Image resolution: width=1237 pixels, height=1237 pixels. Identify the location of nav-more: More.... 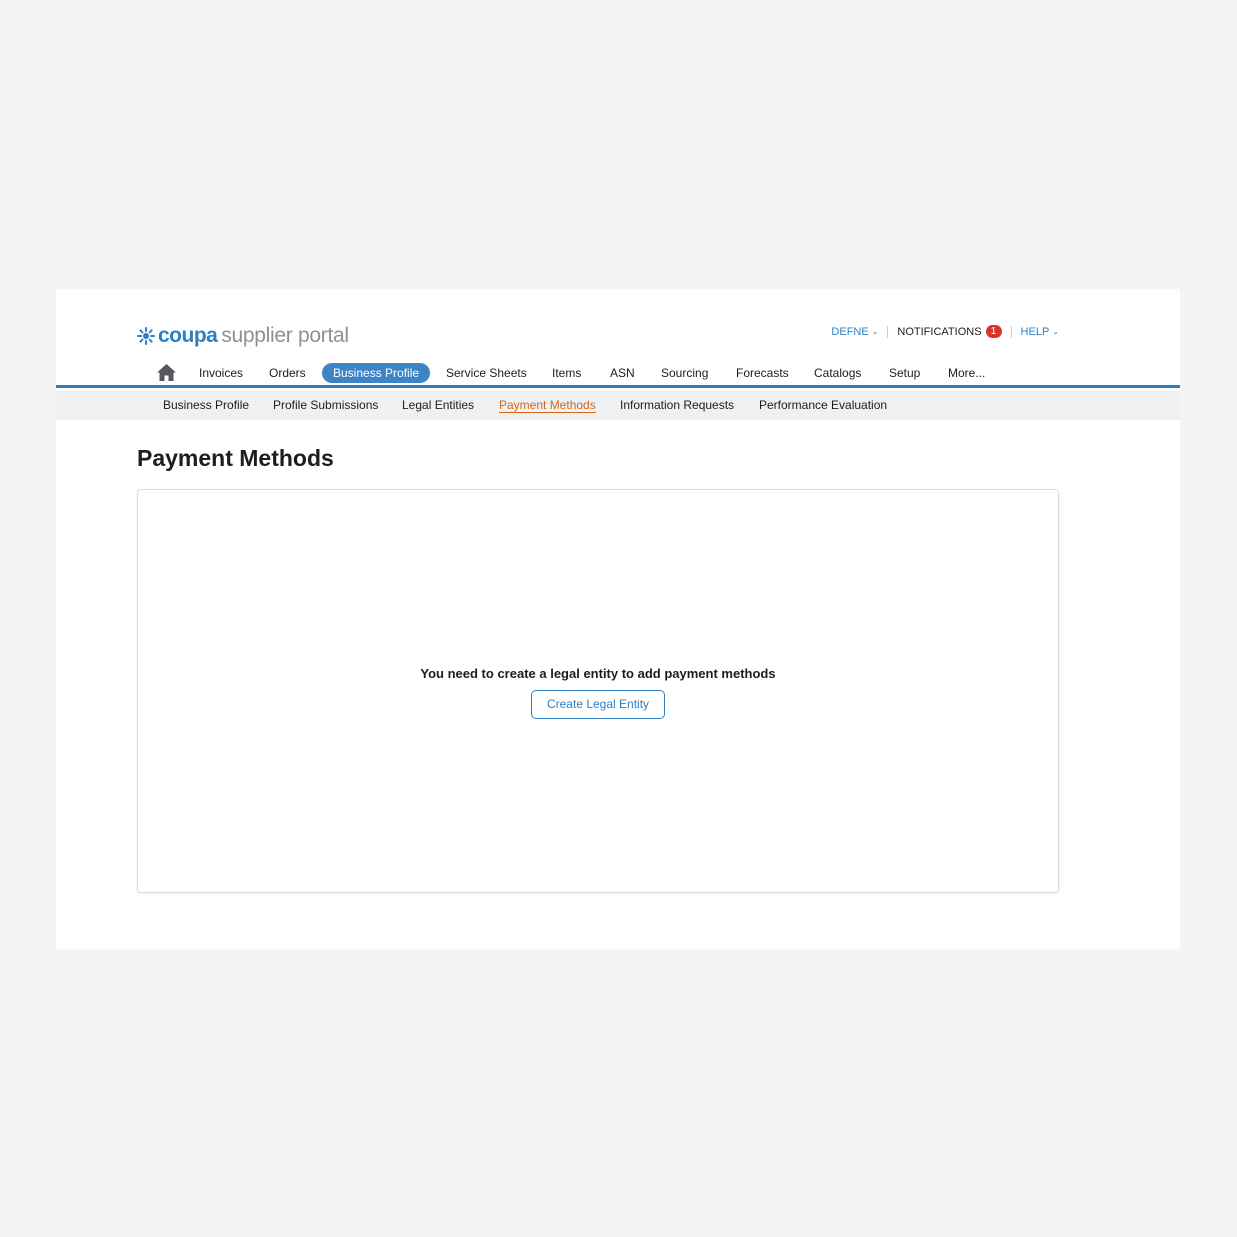
(966, 373).